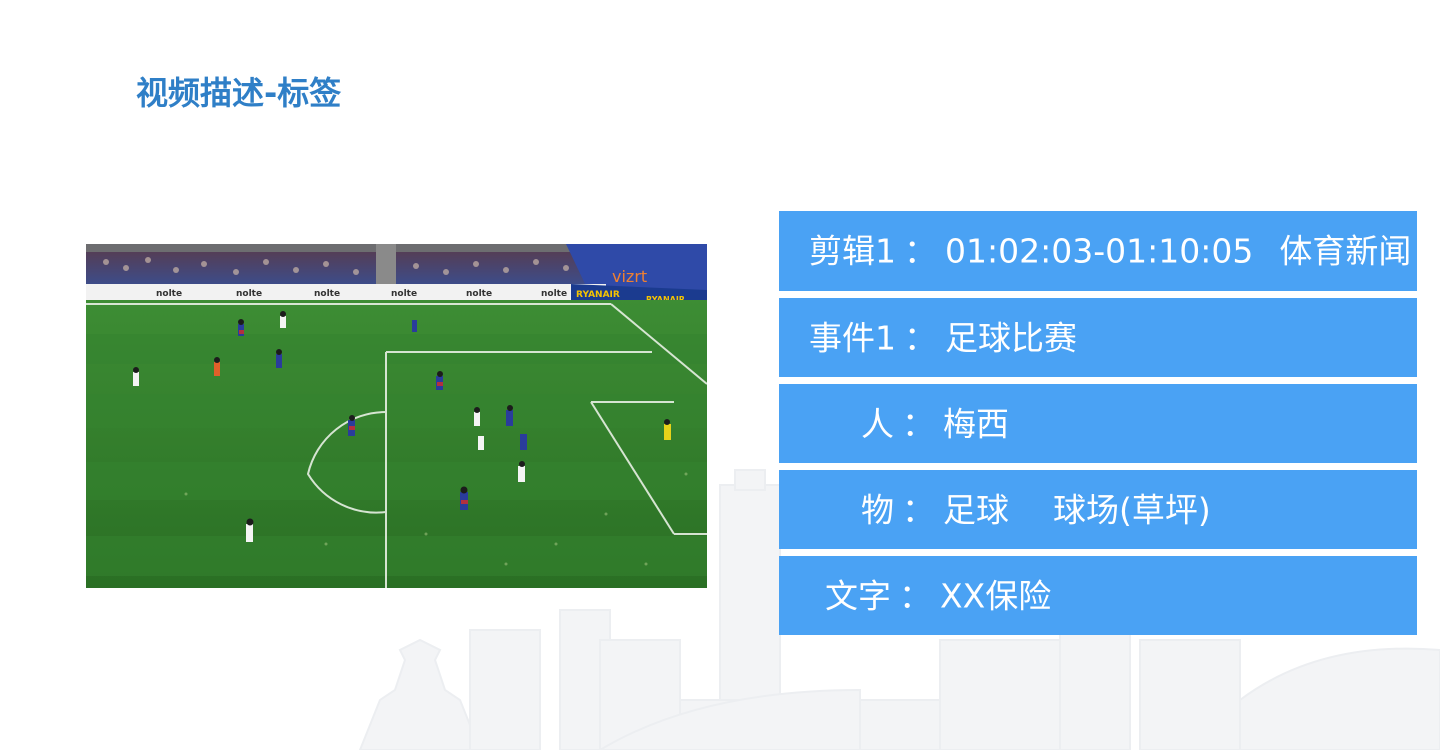 This screenshot has width=1440, height=750. What do you see at coordinates (858, 595) in the screenshot?
I see `tag-label: 文字` at bounding box center [858, 595].